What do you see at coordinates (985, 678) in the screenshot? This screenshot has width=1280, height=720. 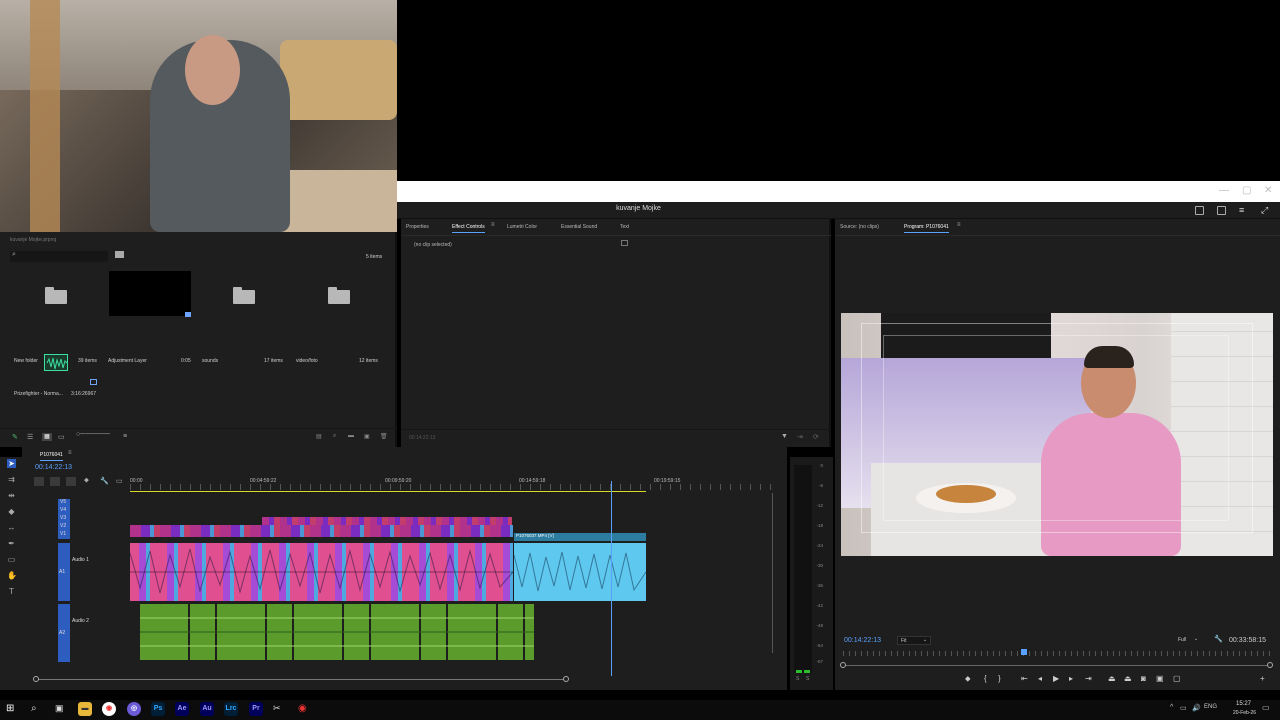 I see `mark-in-icon: {` at bounding box center [985, 678].